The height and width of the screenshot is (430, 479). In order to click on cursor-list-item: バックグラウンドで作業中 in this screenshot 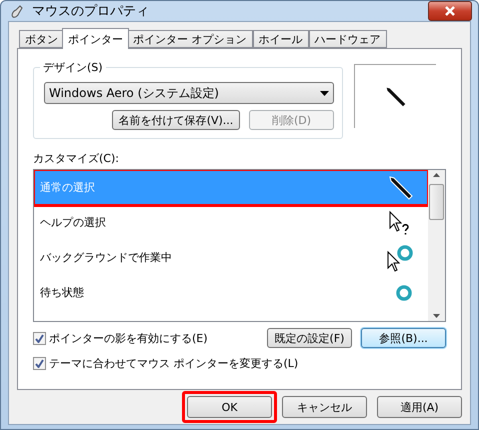, I will do `click(231, 257)`.